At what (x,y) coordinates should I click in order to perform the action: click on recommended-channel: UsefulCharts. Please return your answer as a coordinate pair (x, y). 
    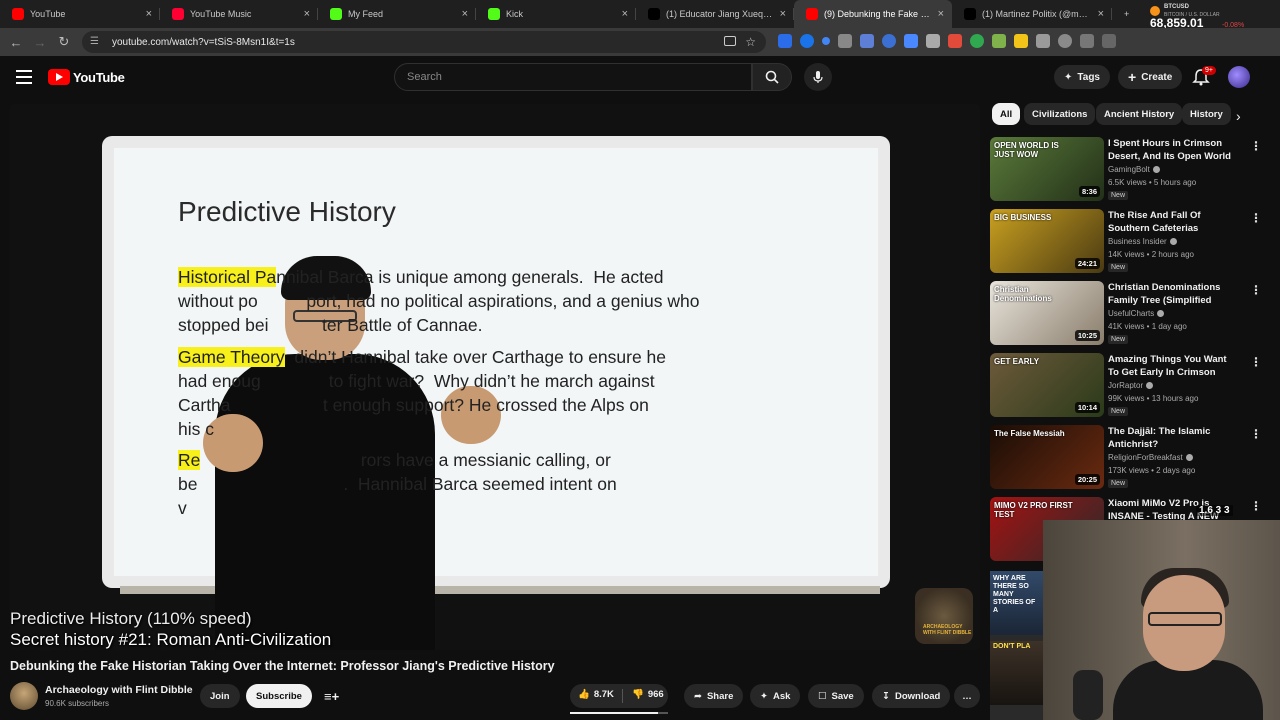
    Looking at the image, I should click on (1136, 313).